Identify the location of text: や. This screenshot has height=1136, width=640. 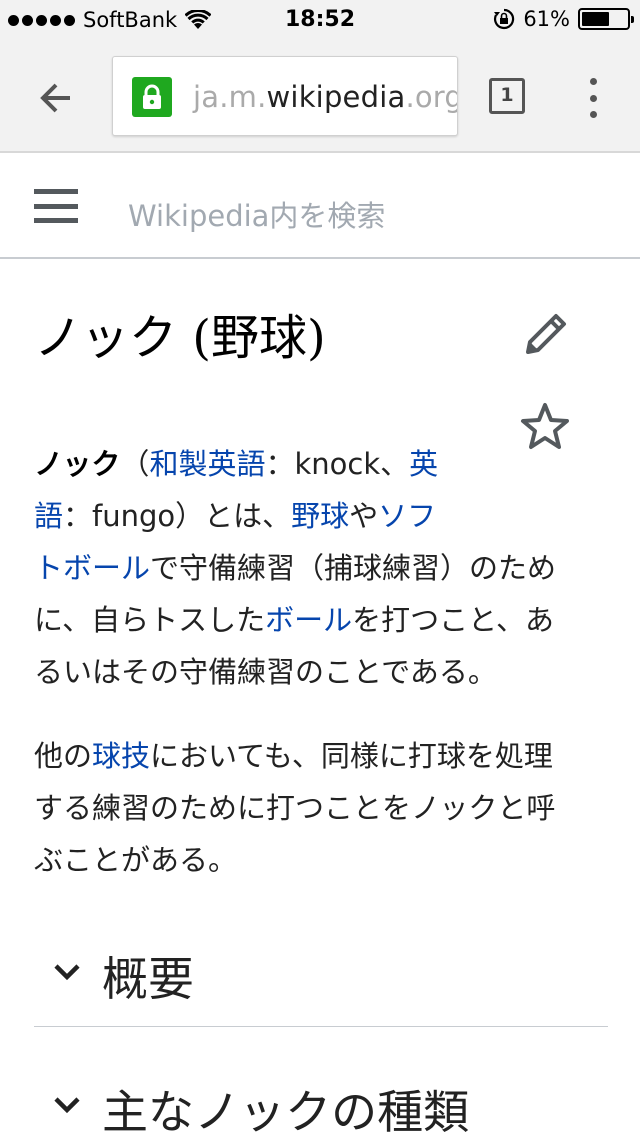
(364, 516).